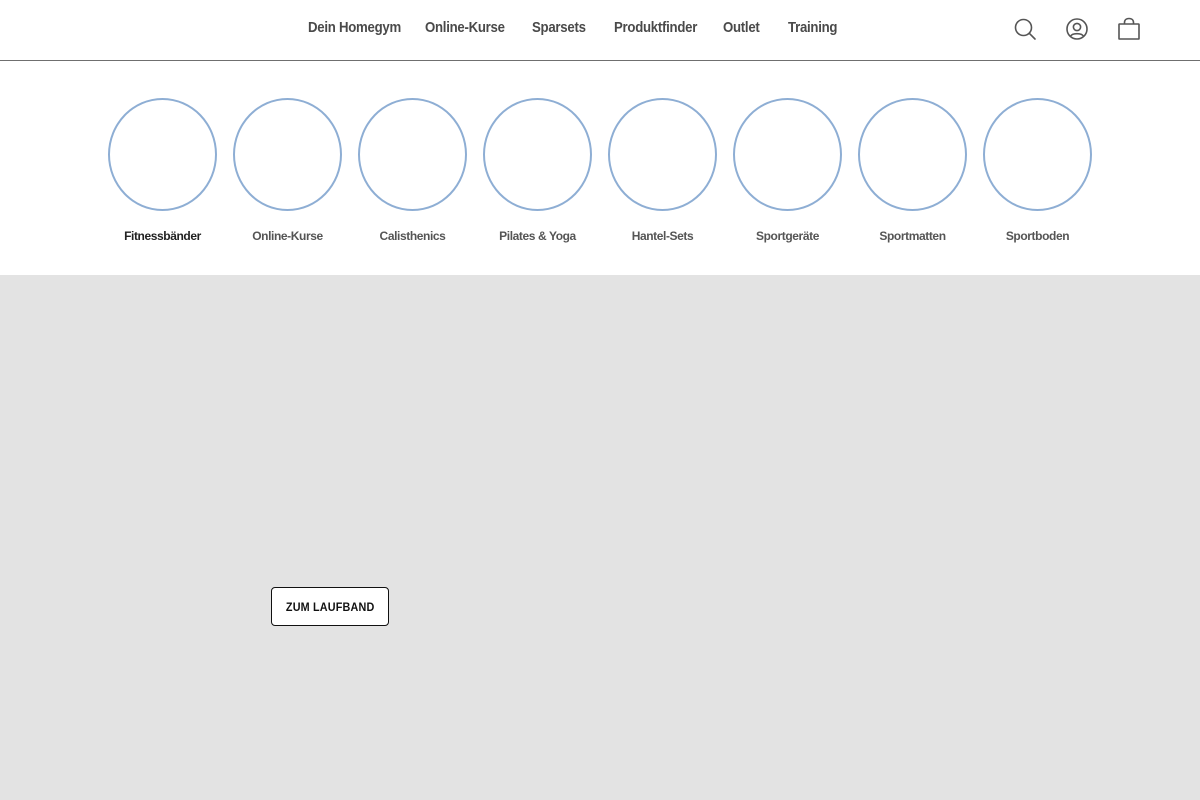  I want to click on category-label: Hantel-Sets, so click(662, 236).